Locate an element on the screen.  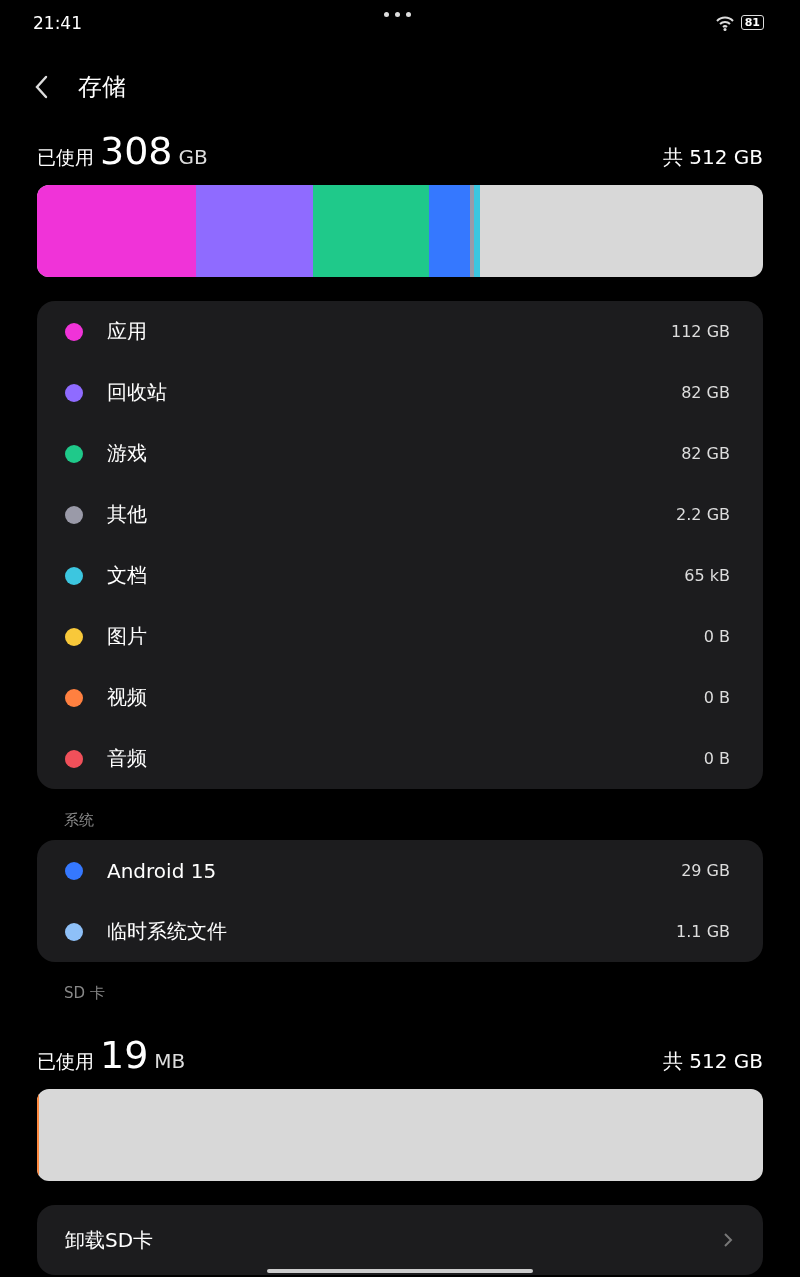
category-size: 2.2 GB is located at coordinates (703, 514).